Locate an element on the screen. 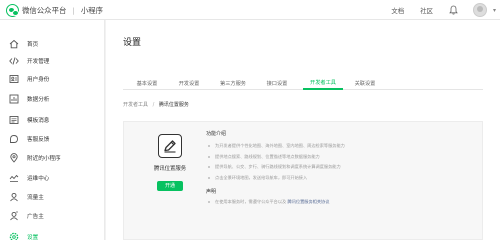 The width and height of the screenshot is (500, 240). brand: 微信公众平台 | 小程序 is located at coordinates (54, 10).